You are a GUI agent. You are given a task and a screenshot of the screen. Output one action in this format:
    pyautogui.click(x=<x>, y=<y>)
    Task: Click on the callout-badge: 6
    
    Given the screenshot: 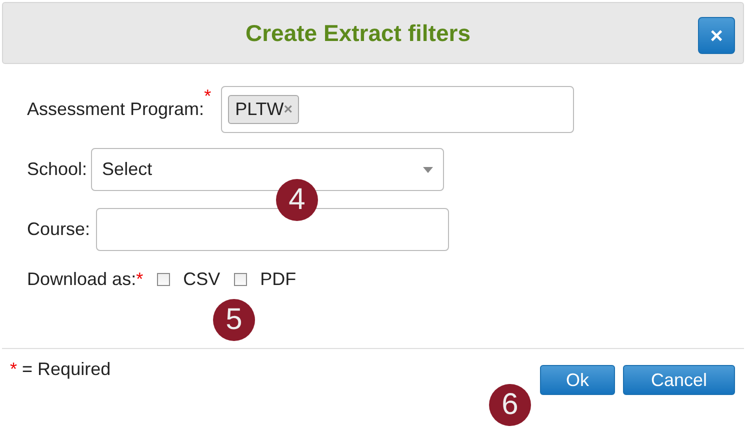 What is the action you would take?
    pyautogui.click(x=510, y=405)
    